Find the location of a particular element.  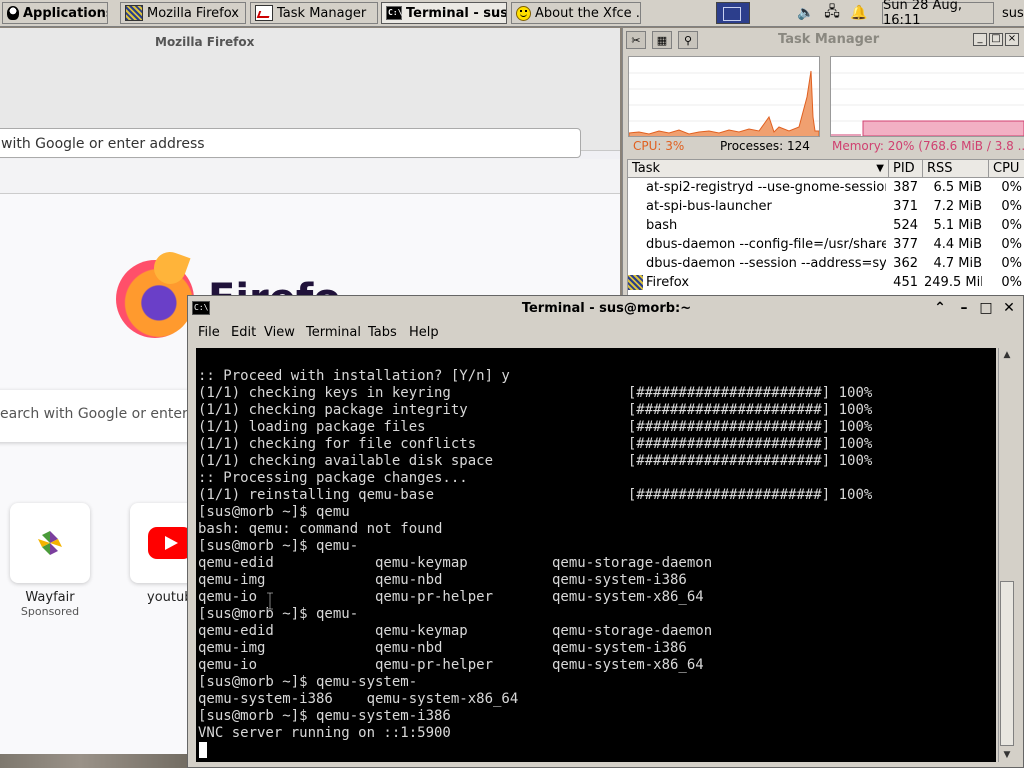

scroll-up-arrow-icon: ▲ is located at coordinates (1007, 355).